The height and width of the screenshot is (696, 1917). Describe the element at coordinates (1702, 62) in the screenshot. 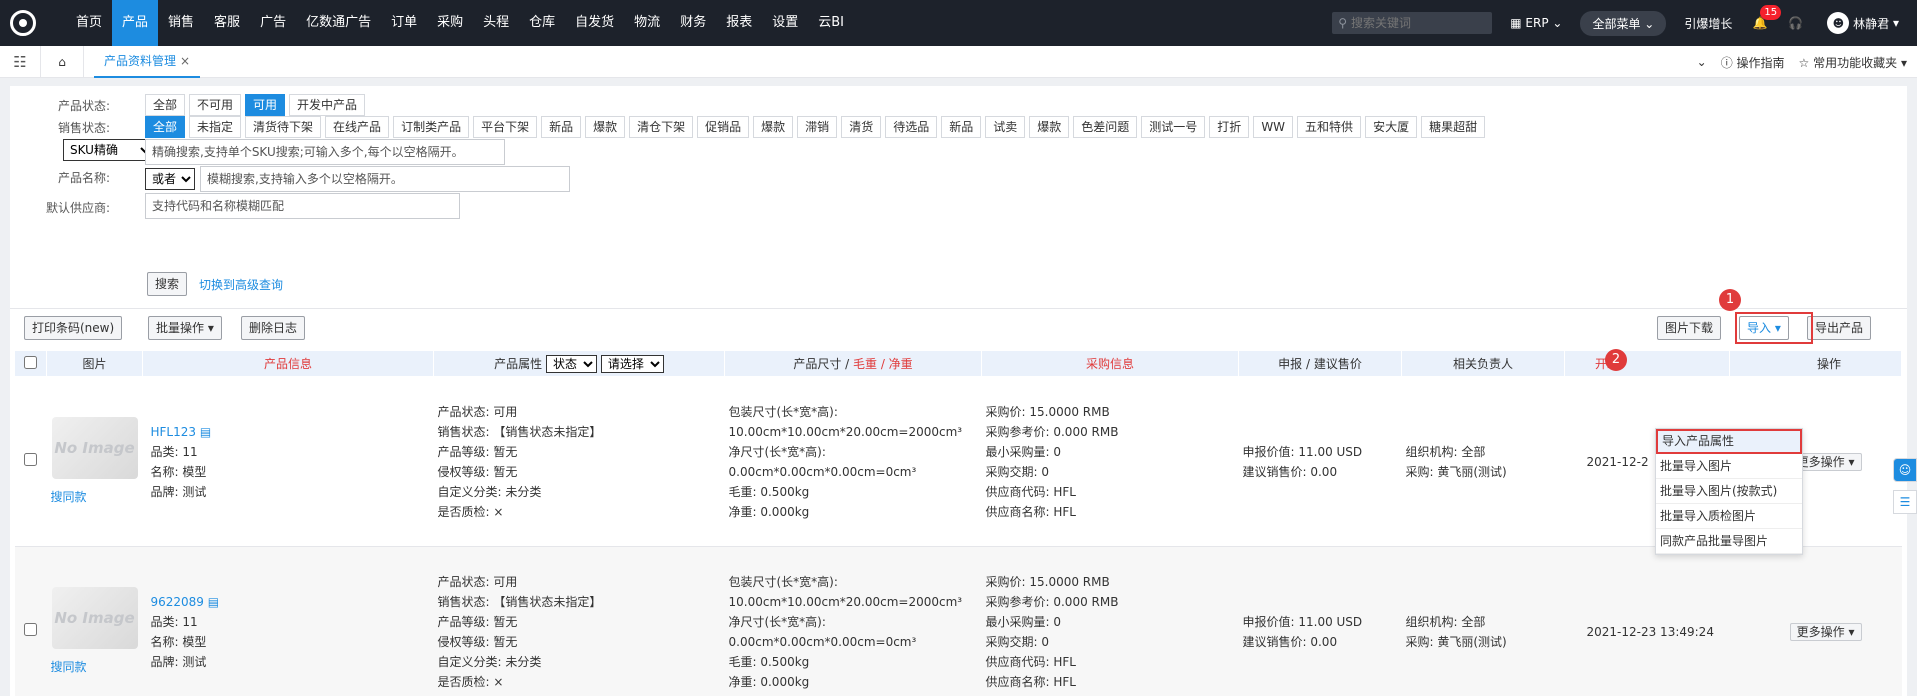

I see `chevron-down-icon: ⌄` at that location.